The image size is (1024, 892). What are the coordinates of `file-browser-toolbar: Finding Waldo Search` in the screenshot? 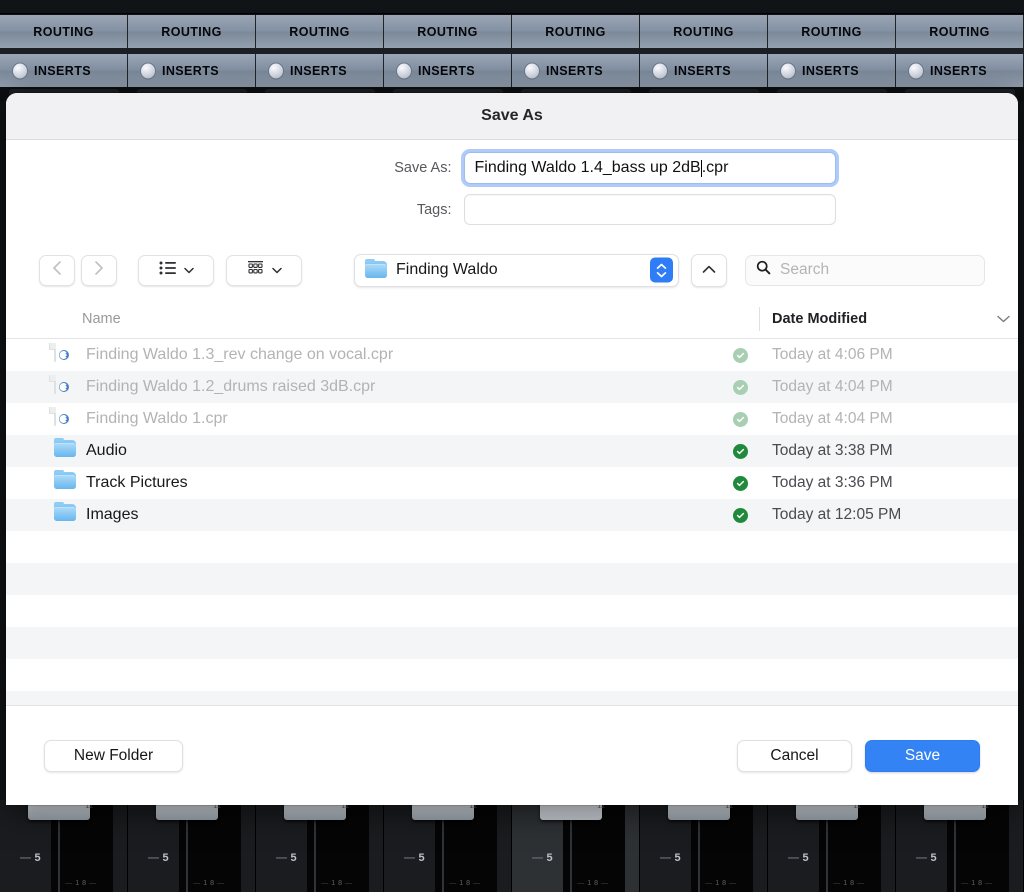 It's located at (512, 270).